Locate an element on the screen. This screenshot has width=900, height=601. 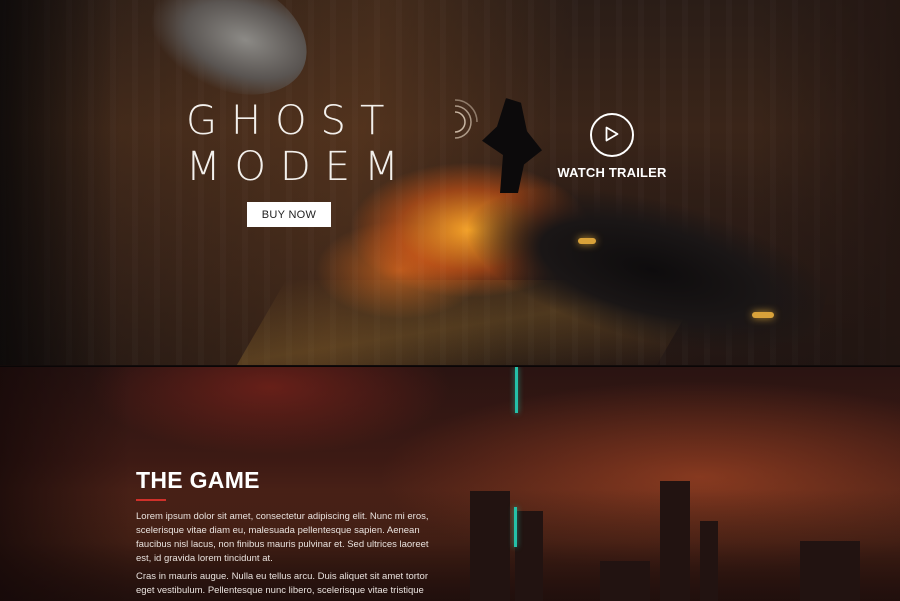
play-trailer-button is located at coordinates (612, 135).